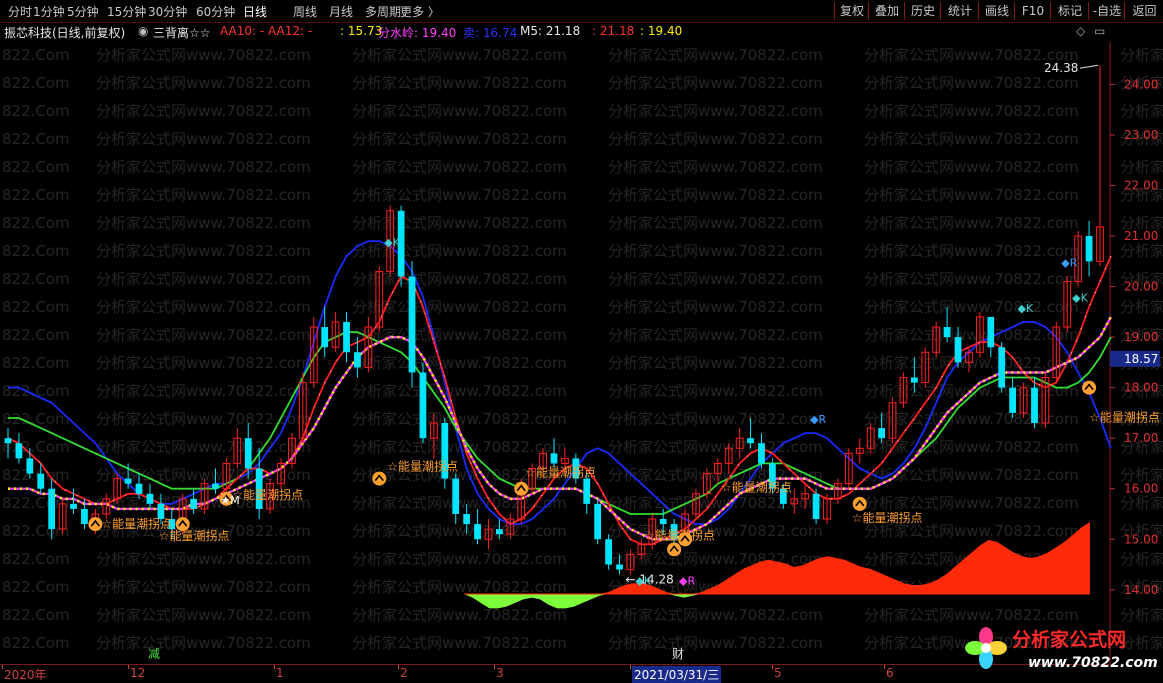  Describe the element at coordinates (126, 11) in the screenshot. I see `period-3: 15分钟` at that location.